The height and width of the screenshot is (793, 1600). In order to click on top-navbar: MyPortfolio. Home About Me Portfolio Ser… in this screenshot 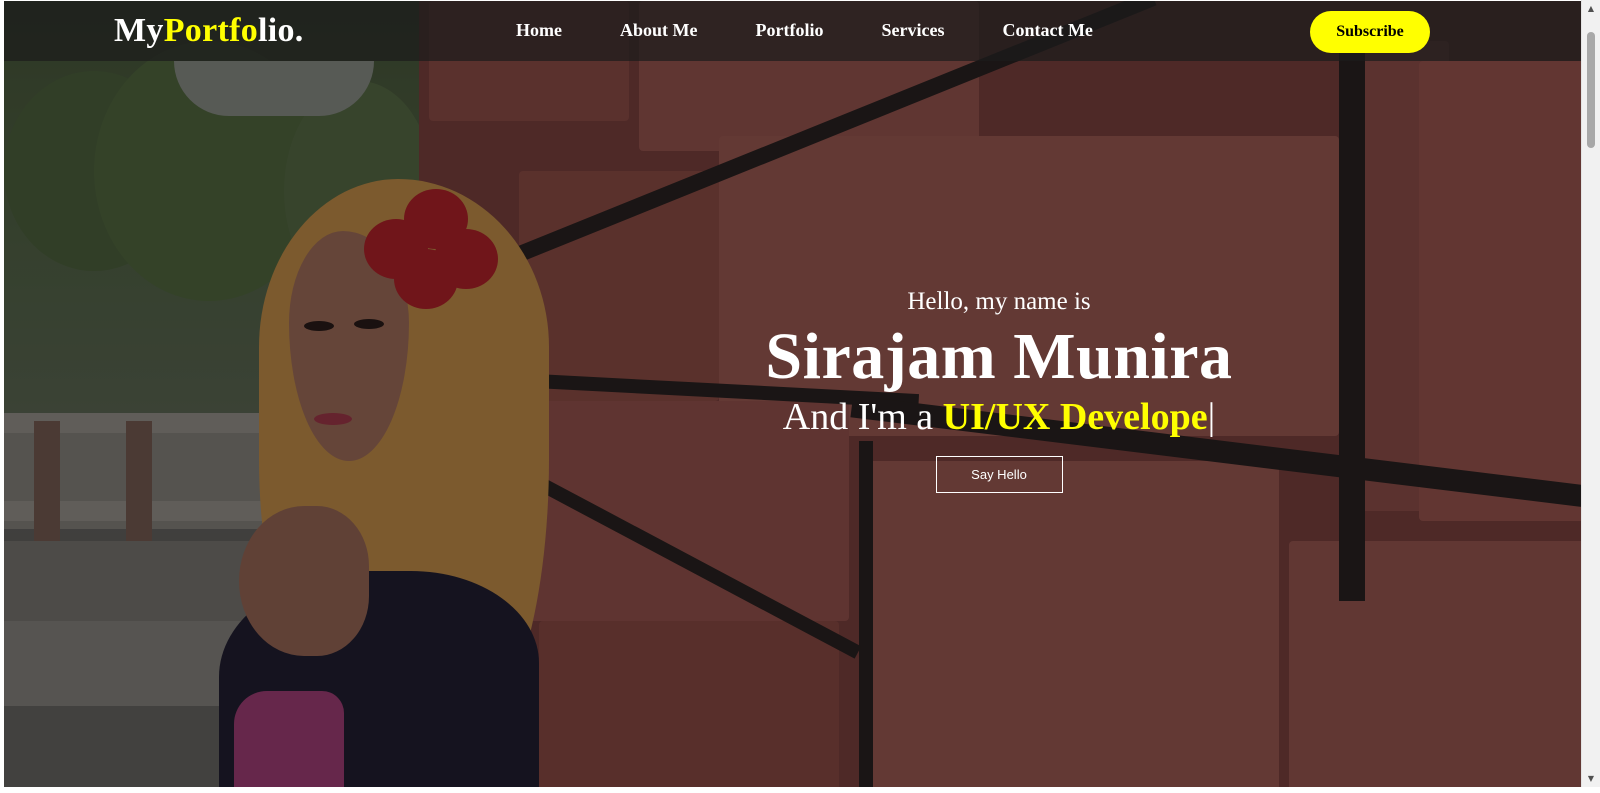, I will do `click(792, 31)`.